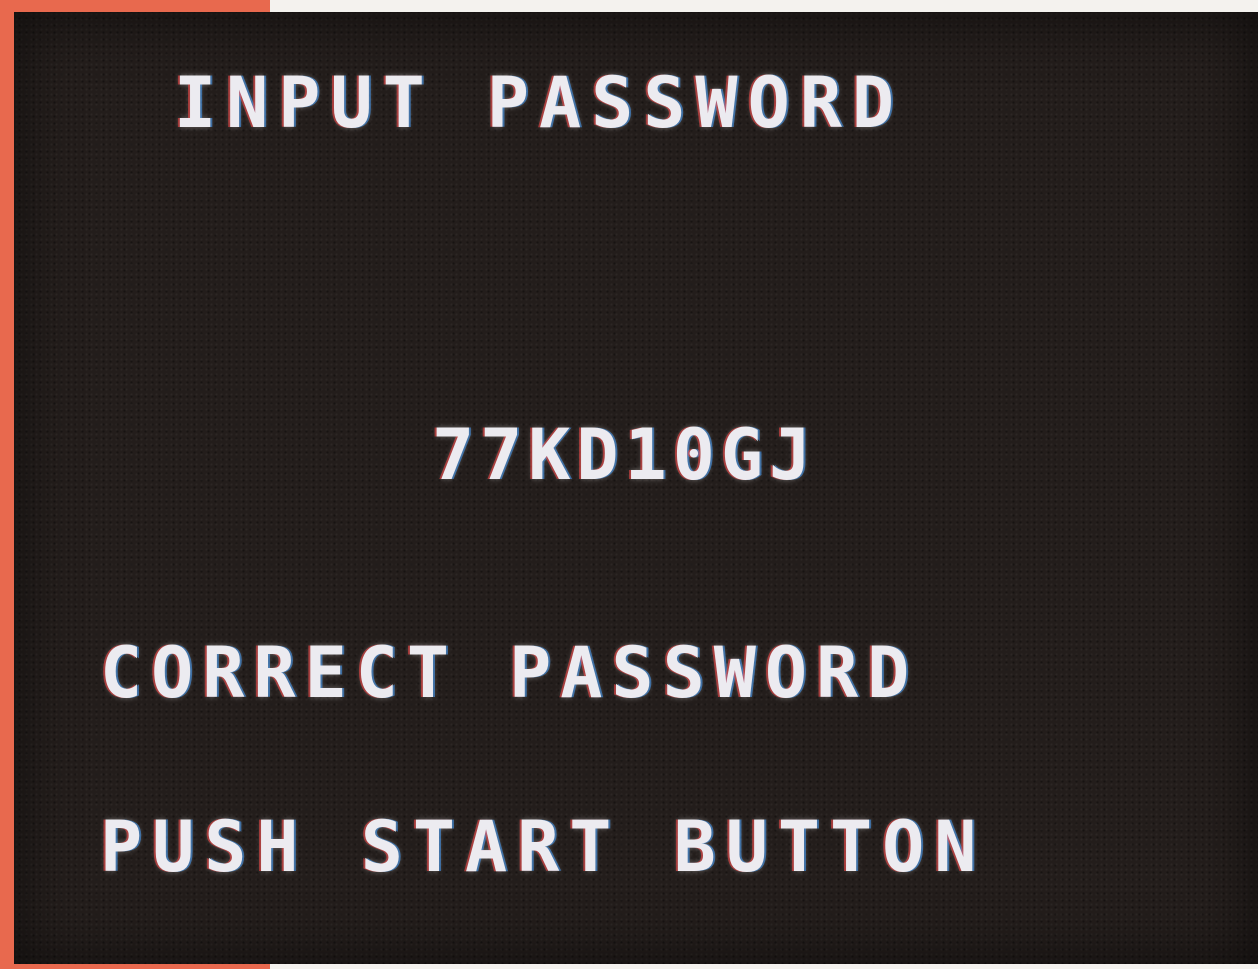 This screenshot has width=1258, height=969. What do you see at coordinates (543, 847) in the screenshot?
I see `push-start-prompt: PUSH START BUTTON` at bounding box center [543, 847].